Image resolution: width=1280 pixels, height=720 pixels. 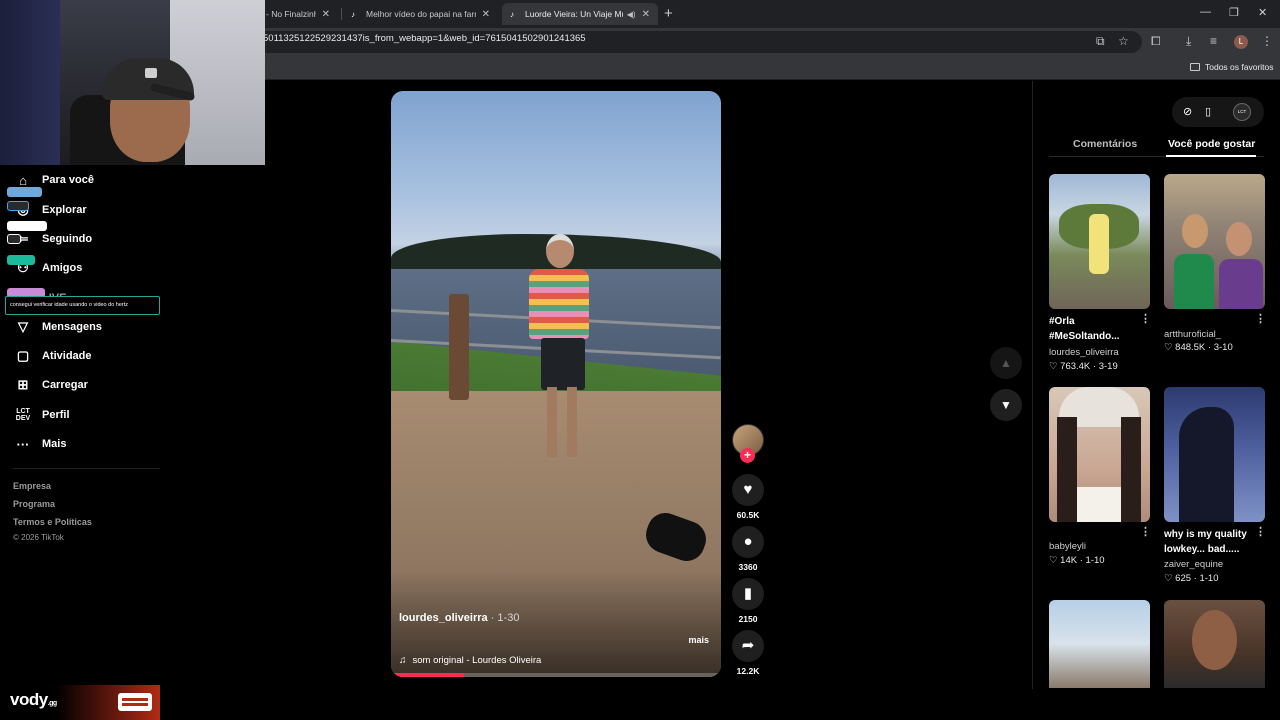 What do you see at coordinates (38, 537) in the screenshot?
I see `copyright-text: © 2026 TikTok` at bounding box center [38, 537].